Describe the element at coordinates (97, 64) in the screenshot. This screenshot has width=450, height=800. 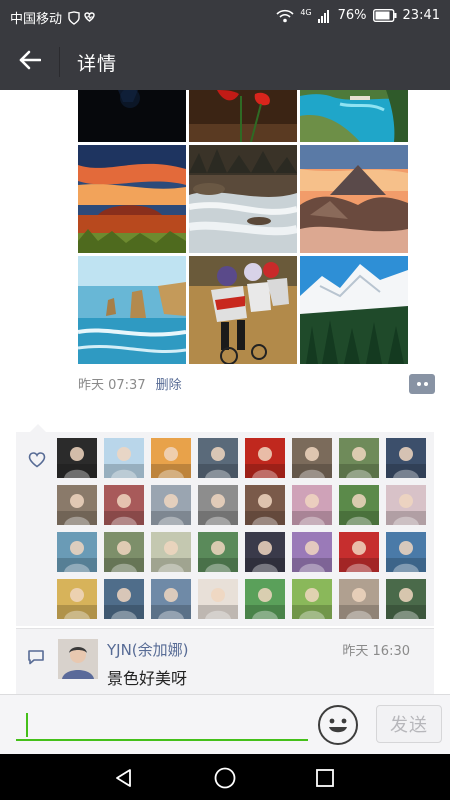
I see `page-title: 详情` at that location.